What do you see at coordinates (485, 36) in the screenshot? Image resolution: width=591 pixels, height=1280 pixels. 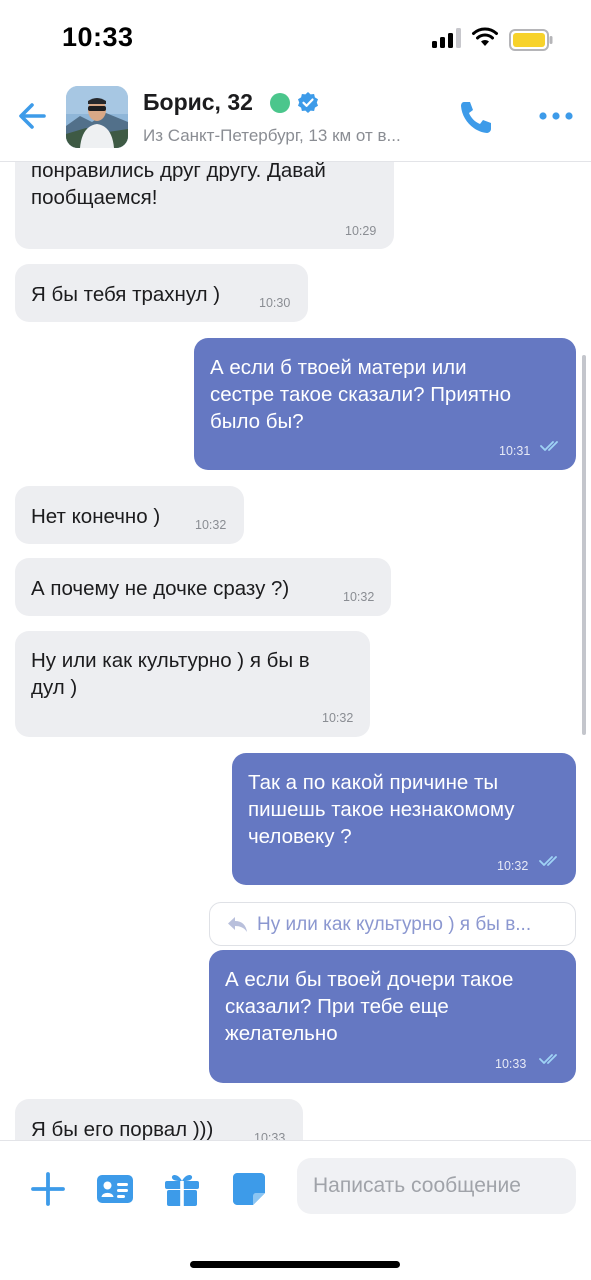 I see `wifi-icon` at bounding box center [485, 36].